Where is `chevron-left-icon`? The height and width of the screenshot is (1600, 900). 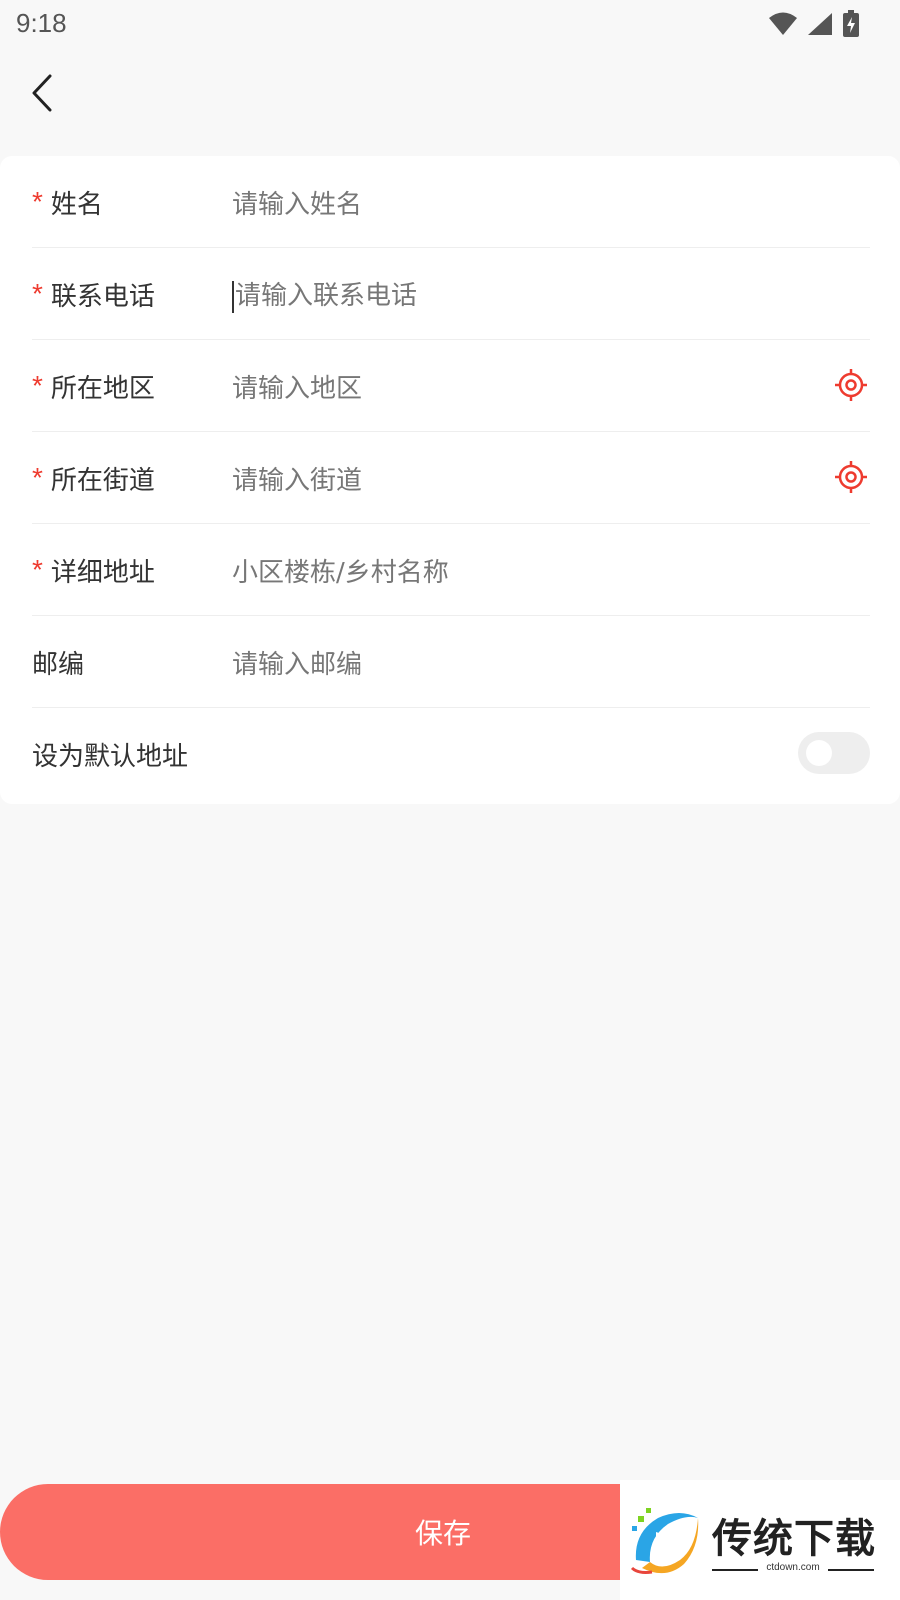
chevron-left-icon is located at coordinates (42, 93).